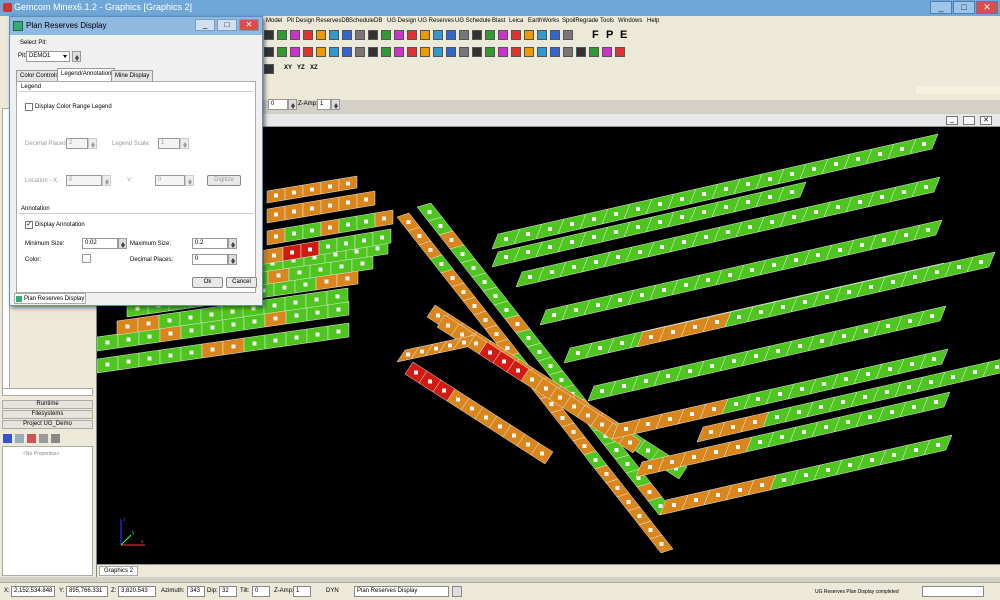  Describe the element at coordinates (498, 21) in the screenshot. I see `menu-blast: Blast` at that location.